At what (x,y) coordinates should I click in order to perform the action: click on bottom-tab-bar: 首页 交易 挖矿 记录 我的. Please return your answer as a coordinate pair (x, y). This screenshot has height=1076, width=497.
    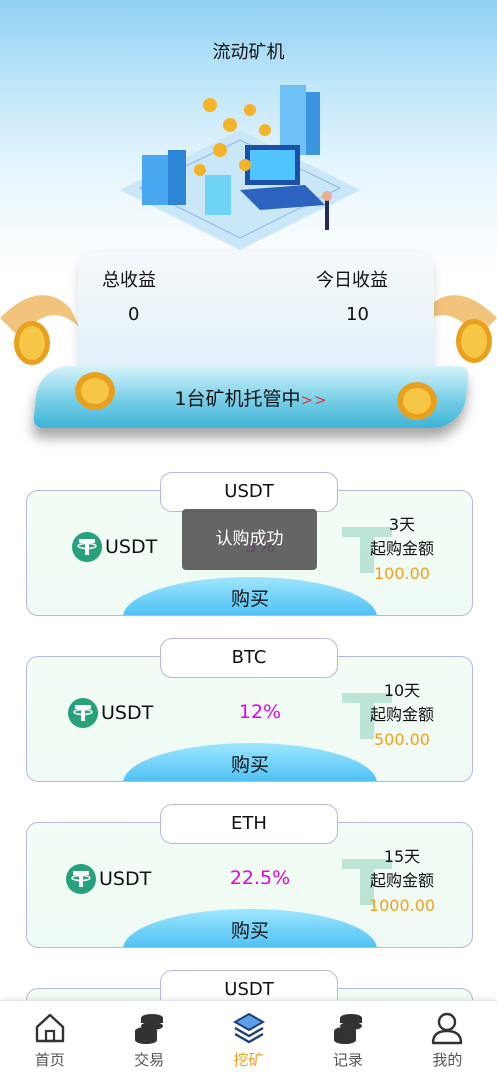
    Looking at the image, I should click on (248, 1038).